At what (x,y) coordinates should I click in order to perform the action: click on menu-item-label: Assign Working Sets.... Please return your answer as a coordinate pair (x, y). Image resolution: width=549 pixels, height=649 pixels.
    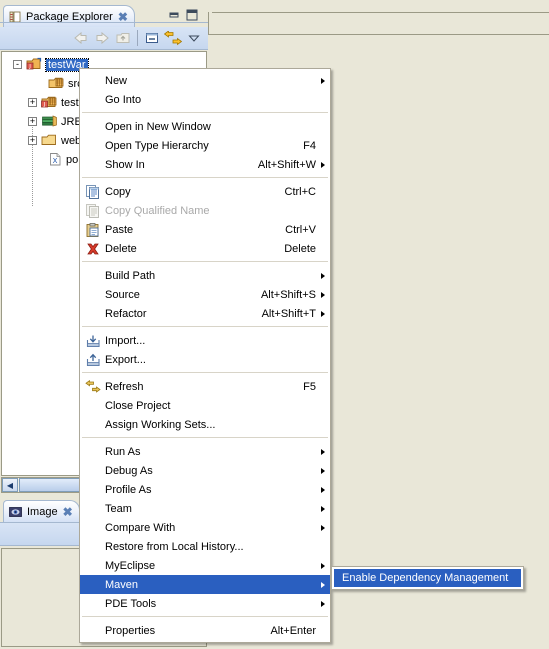
    Looking at the image, I should click on (160, 424).